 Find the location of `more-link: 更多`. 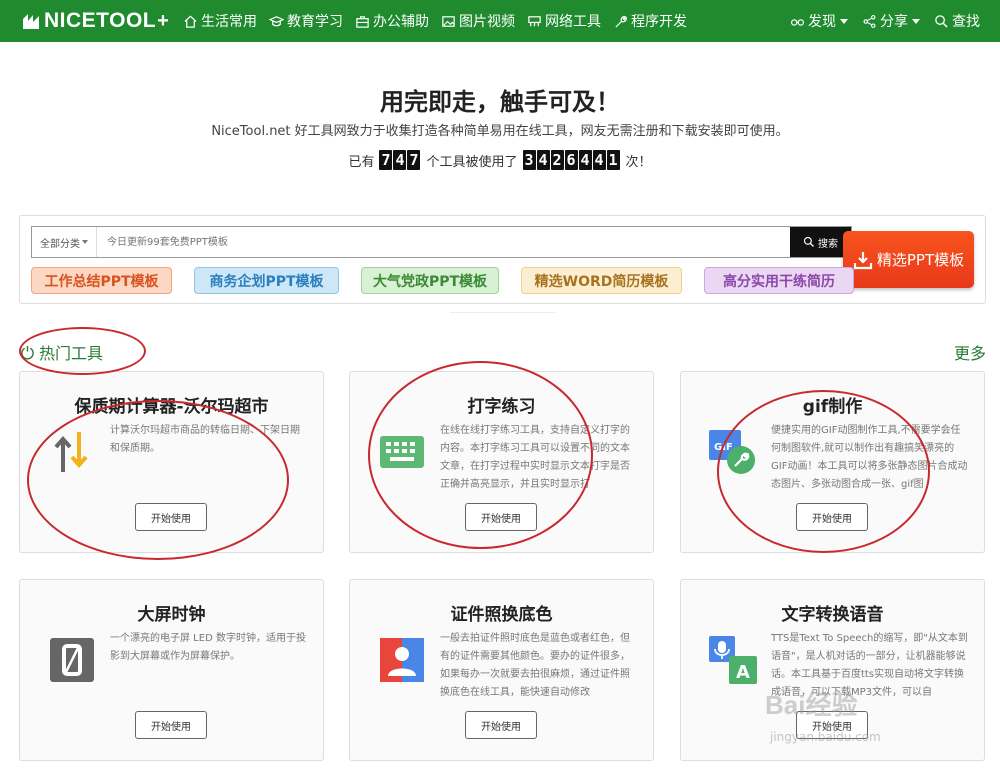

more-link: 更多 is located at coordinates (970, 352).